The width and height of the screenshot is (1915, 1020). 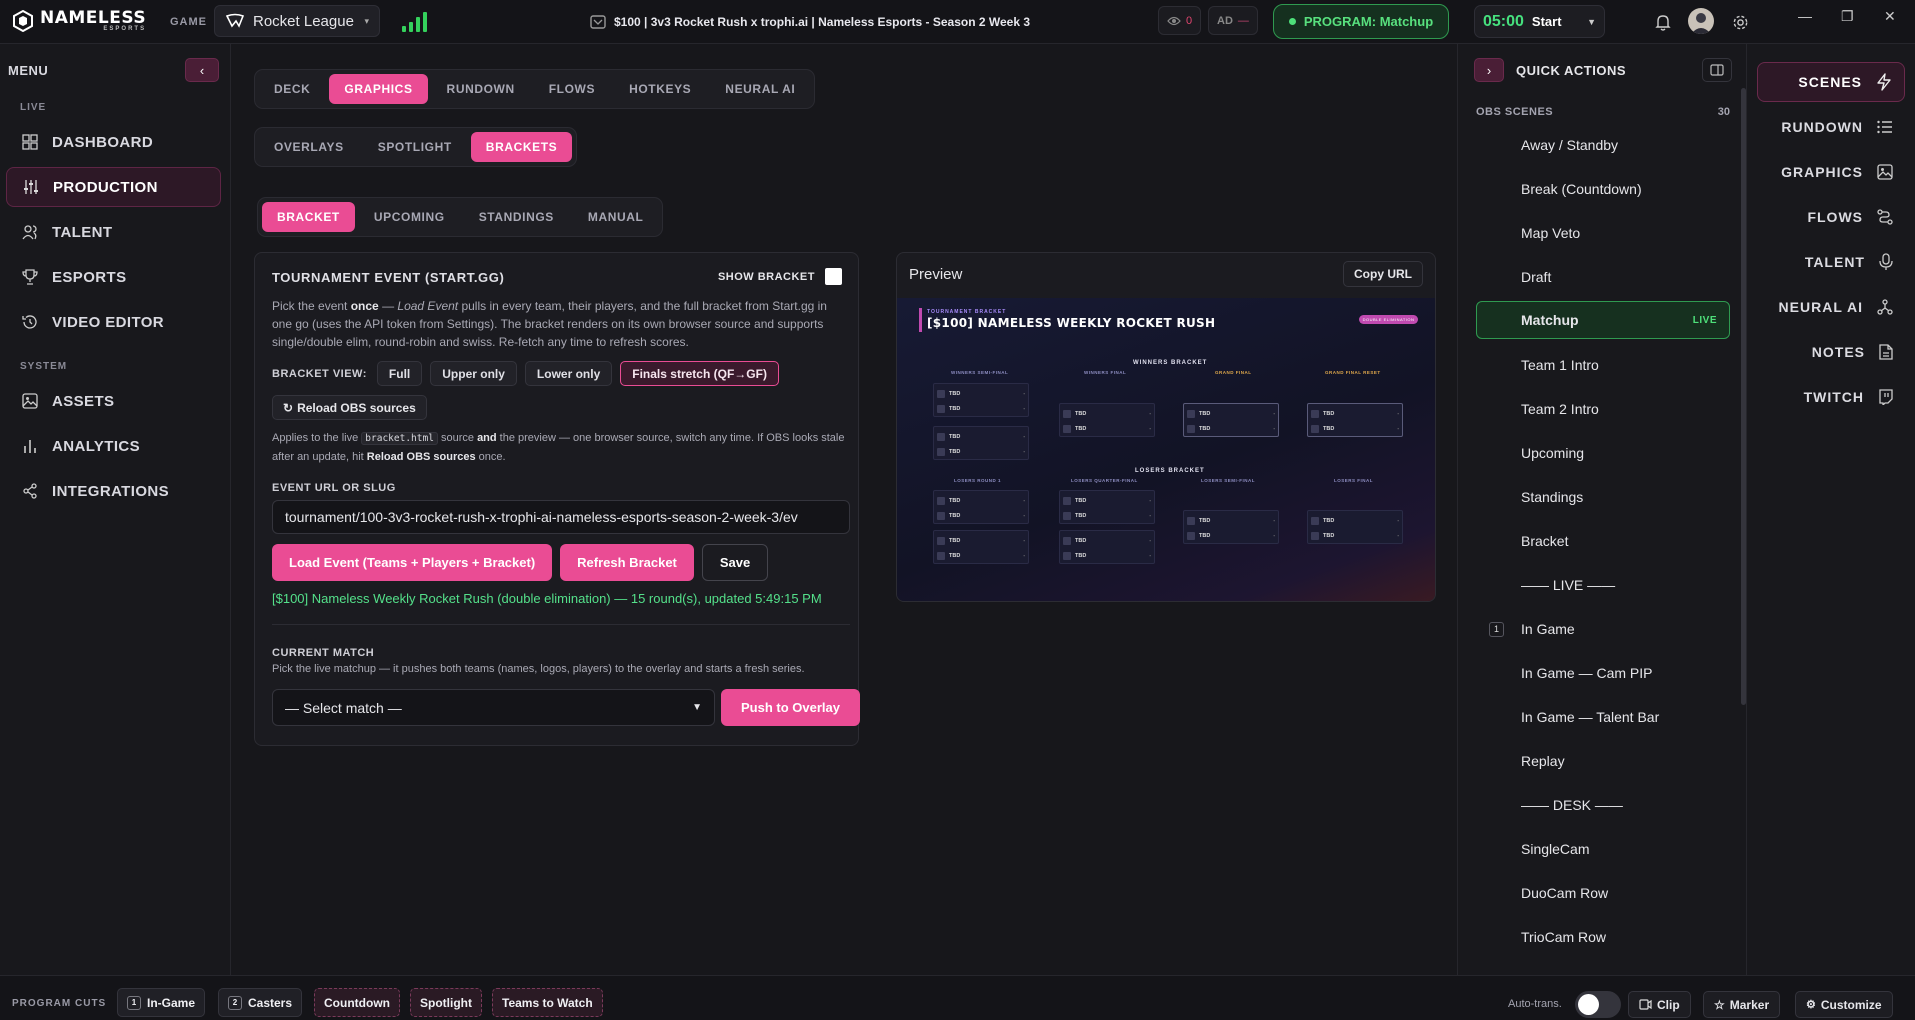 I want to click on nameless-logo: NAMELESS ESPORTS, so click(x=79, y=20).